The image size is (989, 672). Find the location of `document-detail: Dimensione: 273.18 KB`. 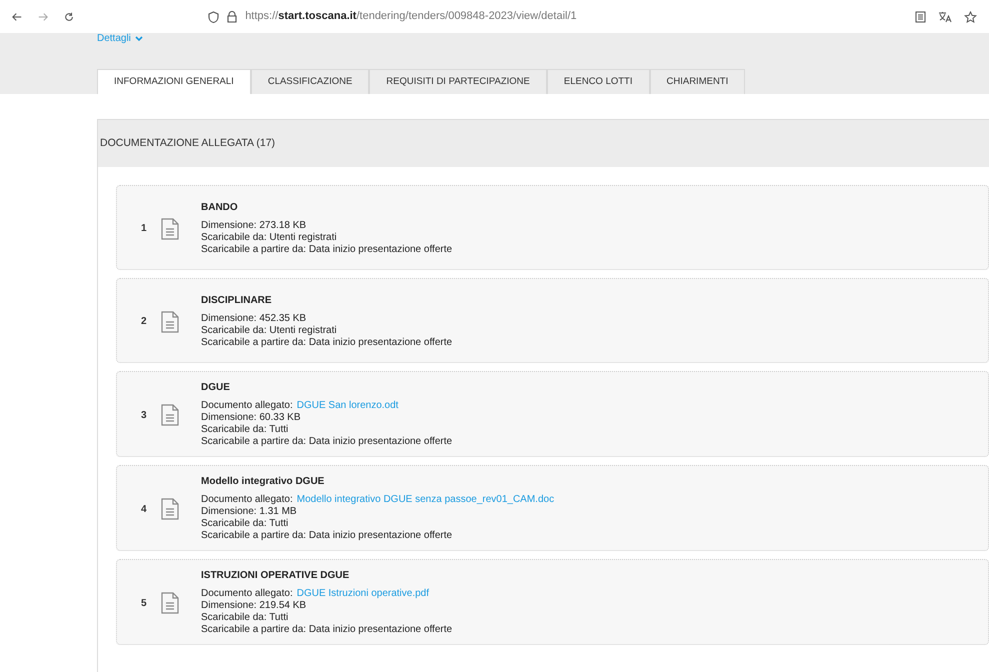

document-detail: Dimensione: 273.18 KB is located at coordinates (254, 226).